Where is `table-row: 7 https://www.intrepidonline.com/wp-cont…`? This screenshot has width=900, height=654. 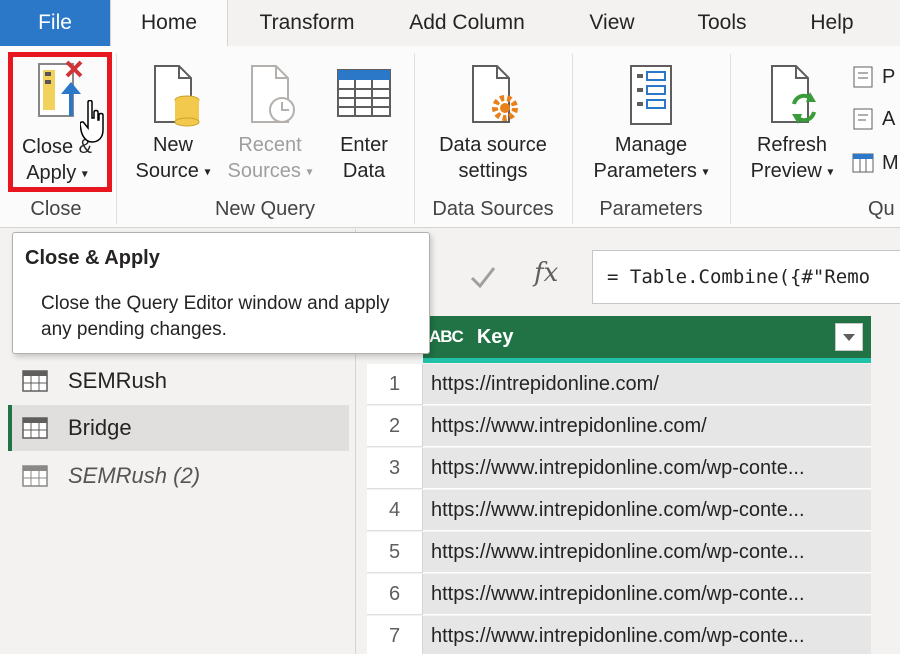 table-row: 7 https://www.intrepidonline.com/wp-cont… is located at coordinates (619, 635).